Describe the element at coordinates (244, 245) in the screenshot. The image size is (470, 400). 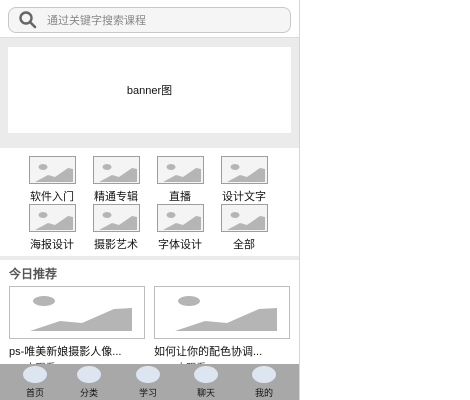
I see `category-label: 全部` at that location.